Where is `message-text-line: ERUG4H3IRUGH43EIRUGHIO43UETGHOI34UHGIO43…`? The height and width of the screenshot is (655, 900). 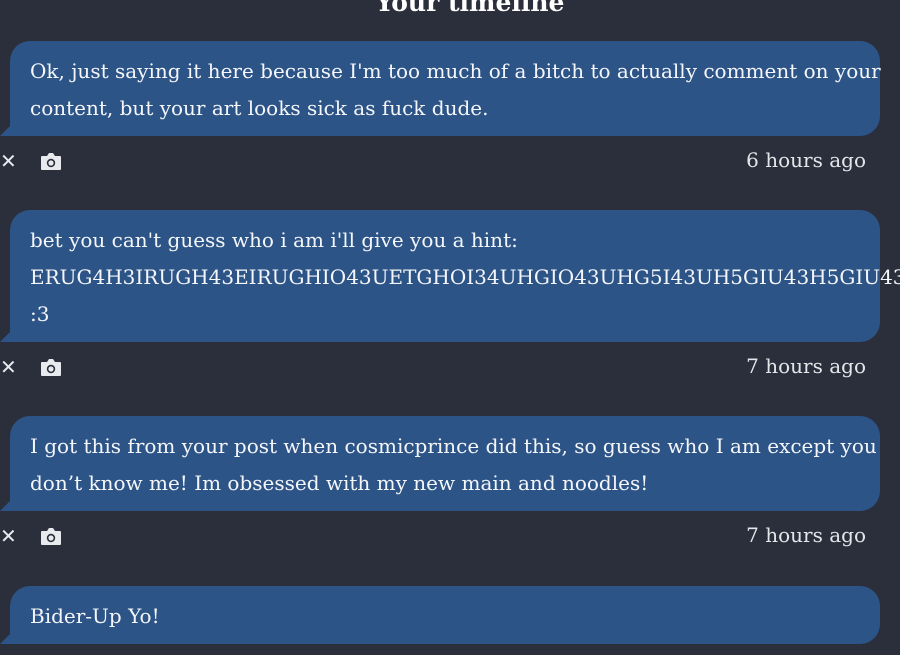 message-text-line: ERUG4H3IRUGH43EIRUGHIO43UETGHOI34UHGIO43… is located at coordinates (465, 277).